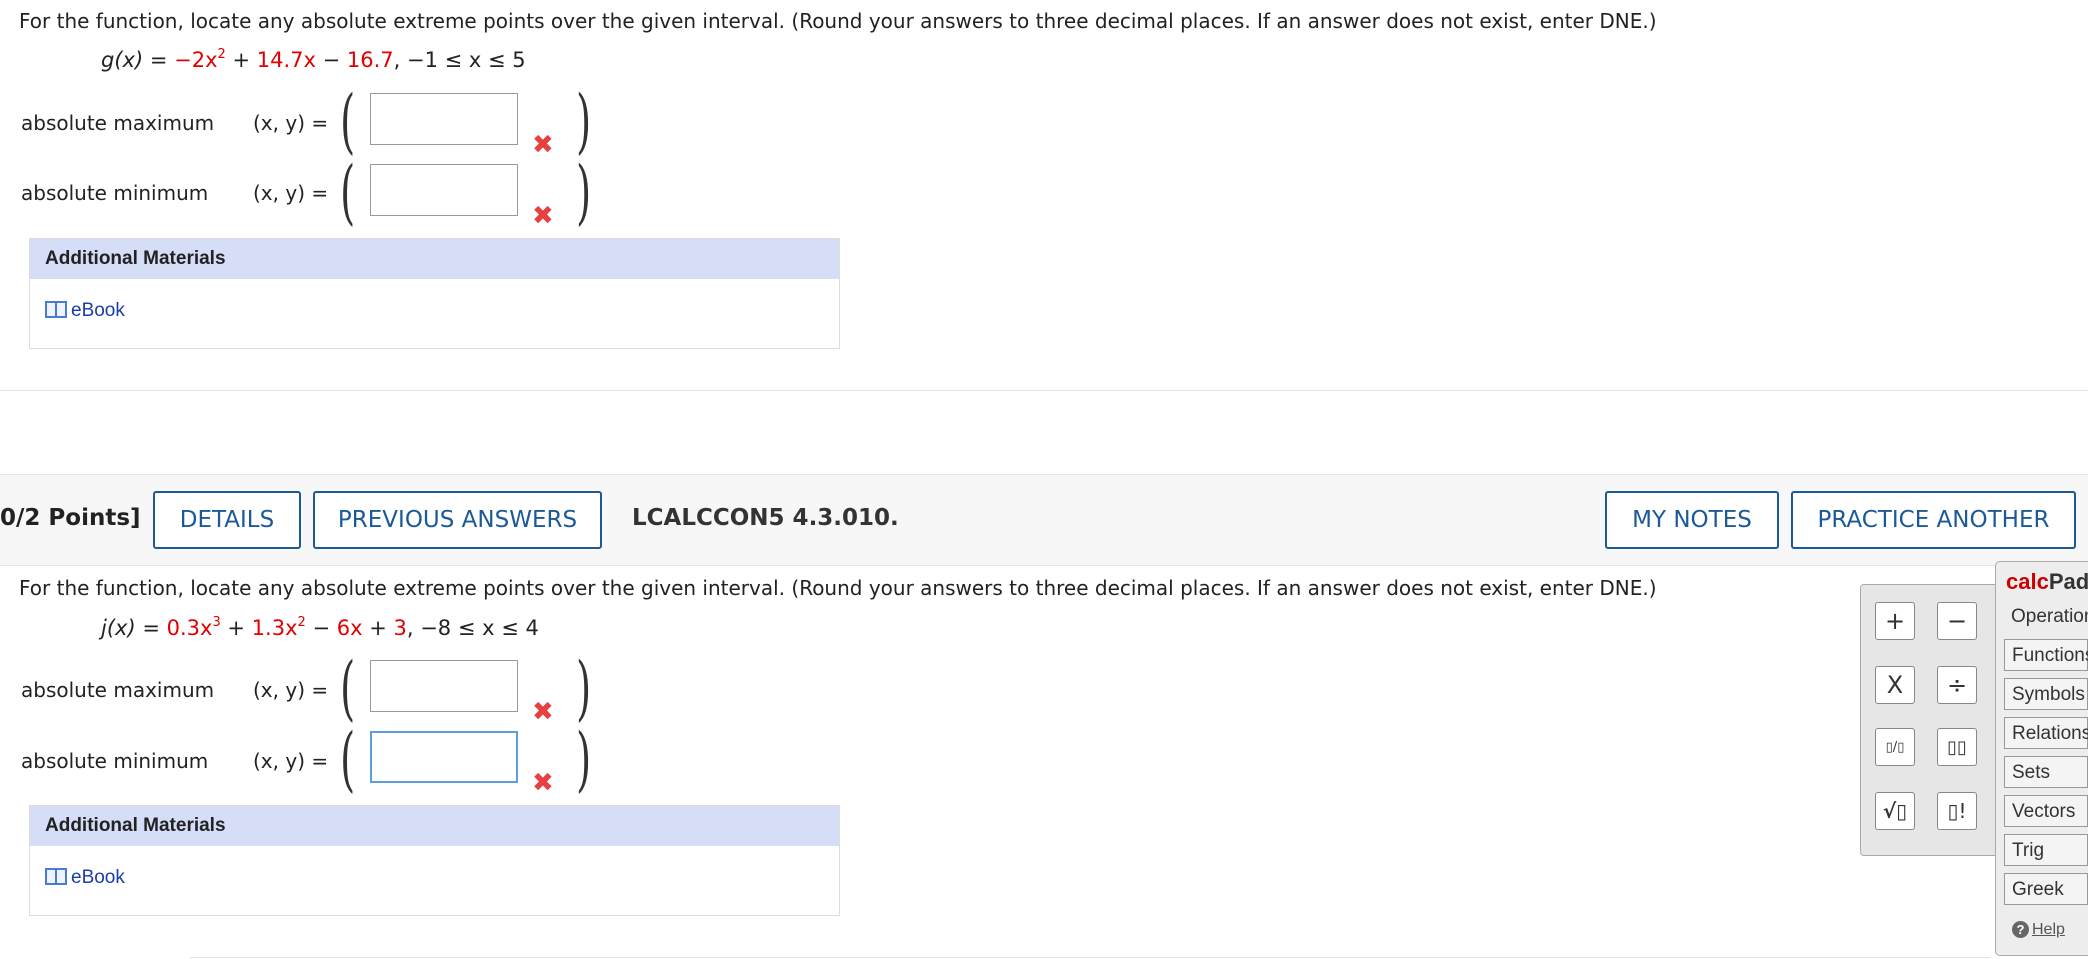  Describe the element at coordinates (2046, 889) in the screenshot. I see `calcpad-category-greek: Greek` at that location.